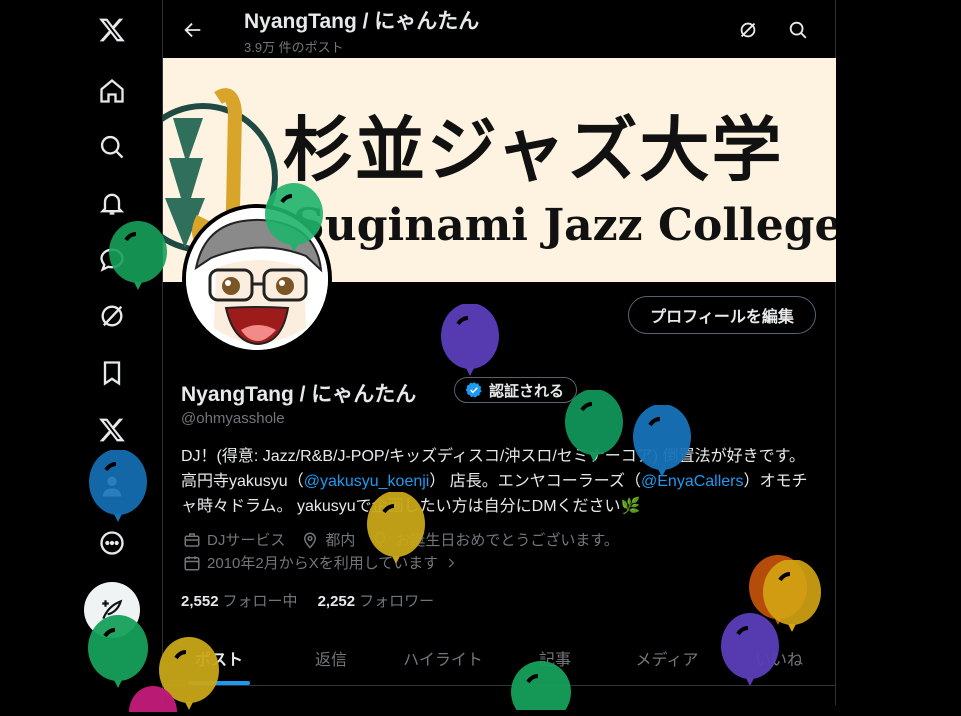 This screenshot has width=961, height=716. What do you see at coordinates (340, 540) in the screenshot?
I see `profile-location: 都内` at bounding box center [340, 540].